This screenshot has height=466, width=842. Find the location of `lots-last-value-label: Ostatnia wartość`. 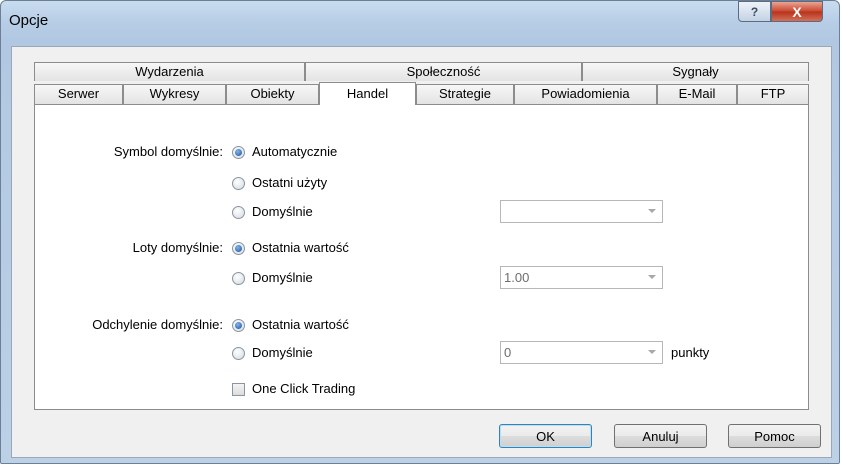

lots-last-value-label: Ostatnia wartość is located at coordinates (300, 247).